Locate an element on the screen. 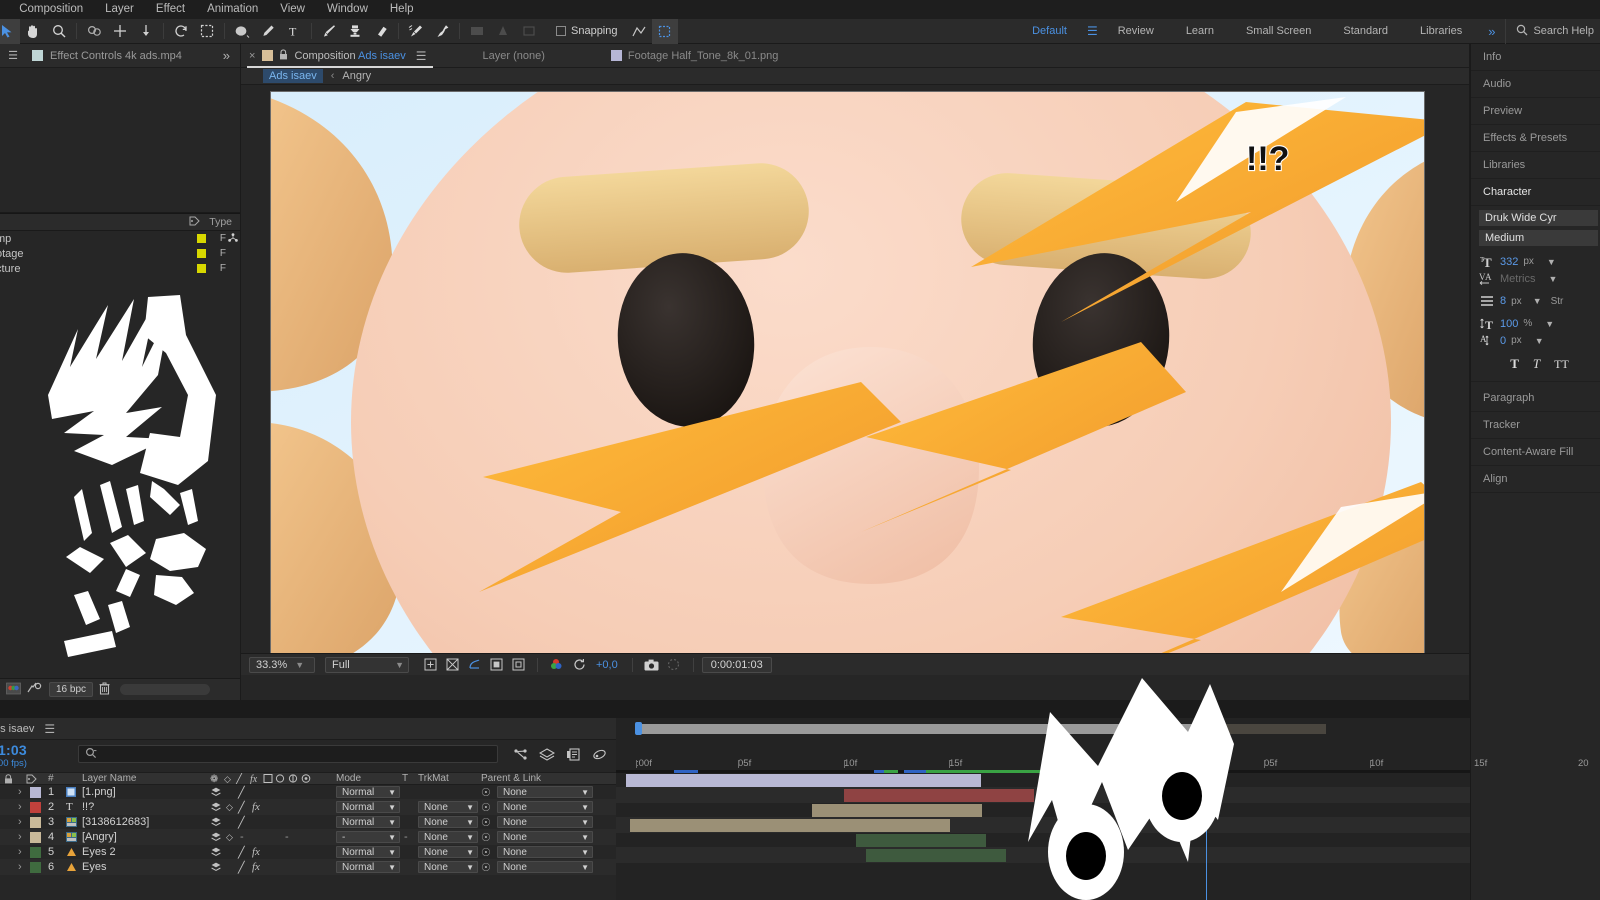  layer-name: !!? is located at coordinates (88, 807).